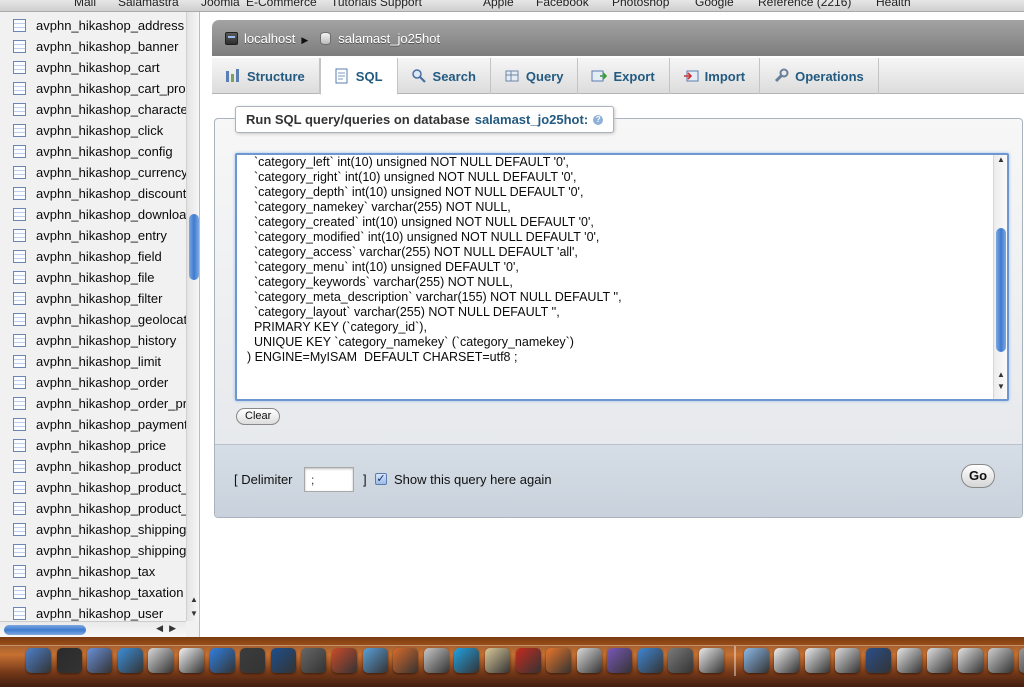 The image size is (1024, 687). I want to click on tab-query: Query, so click(535, 76).